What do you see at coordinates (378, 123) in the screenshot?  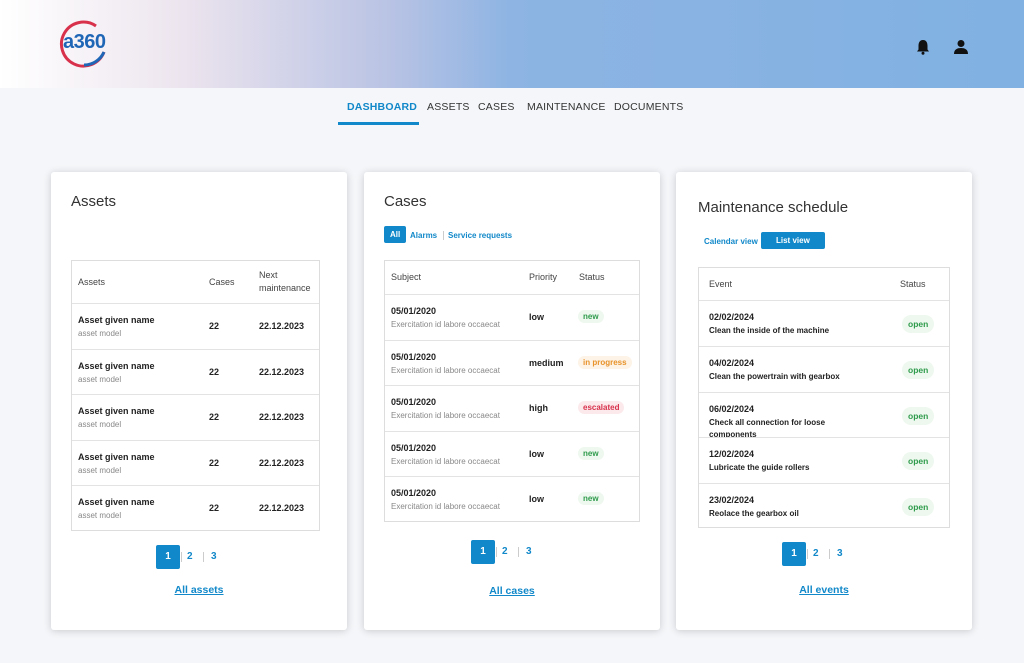 I see `nav-active-indicator` at bounding box center [378, 123].